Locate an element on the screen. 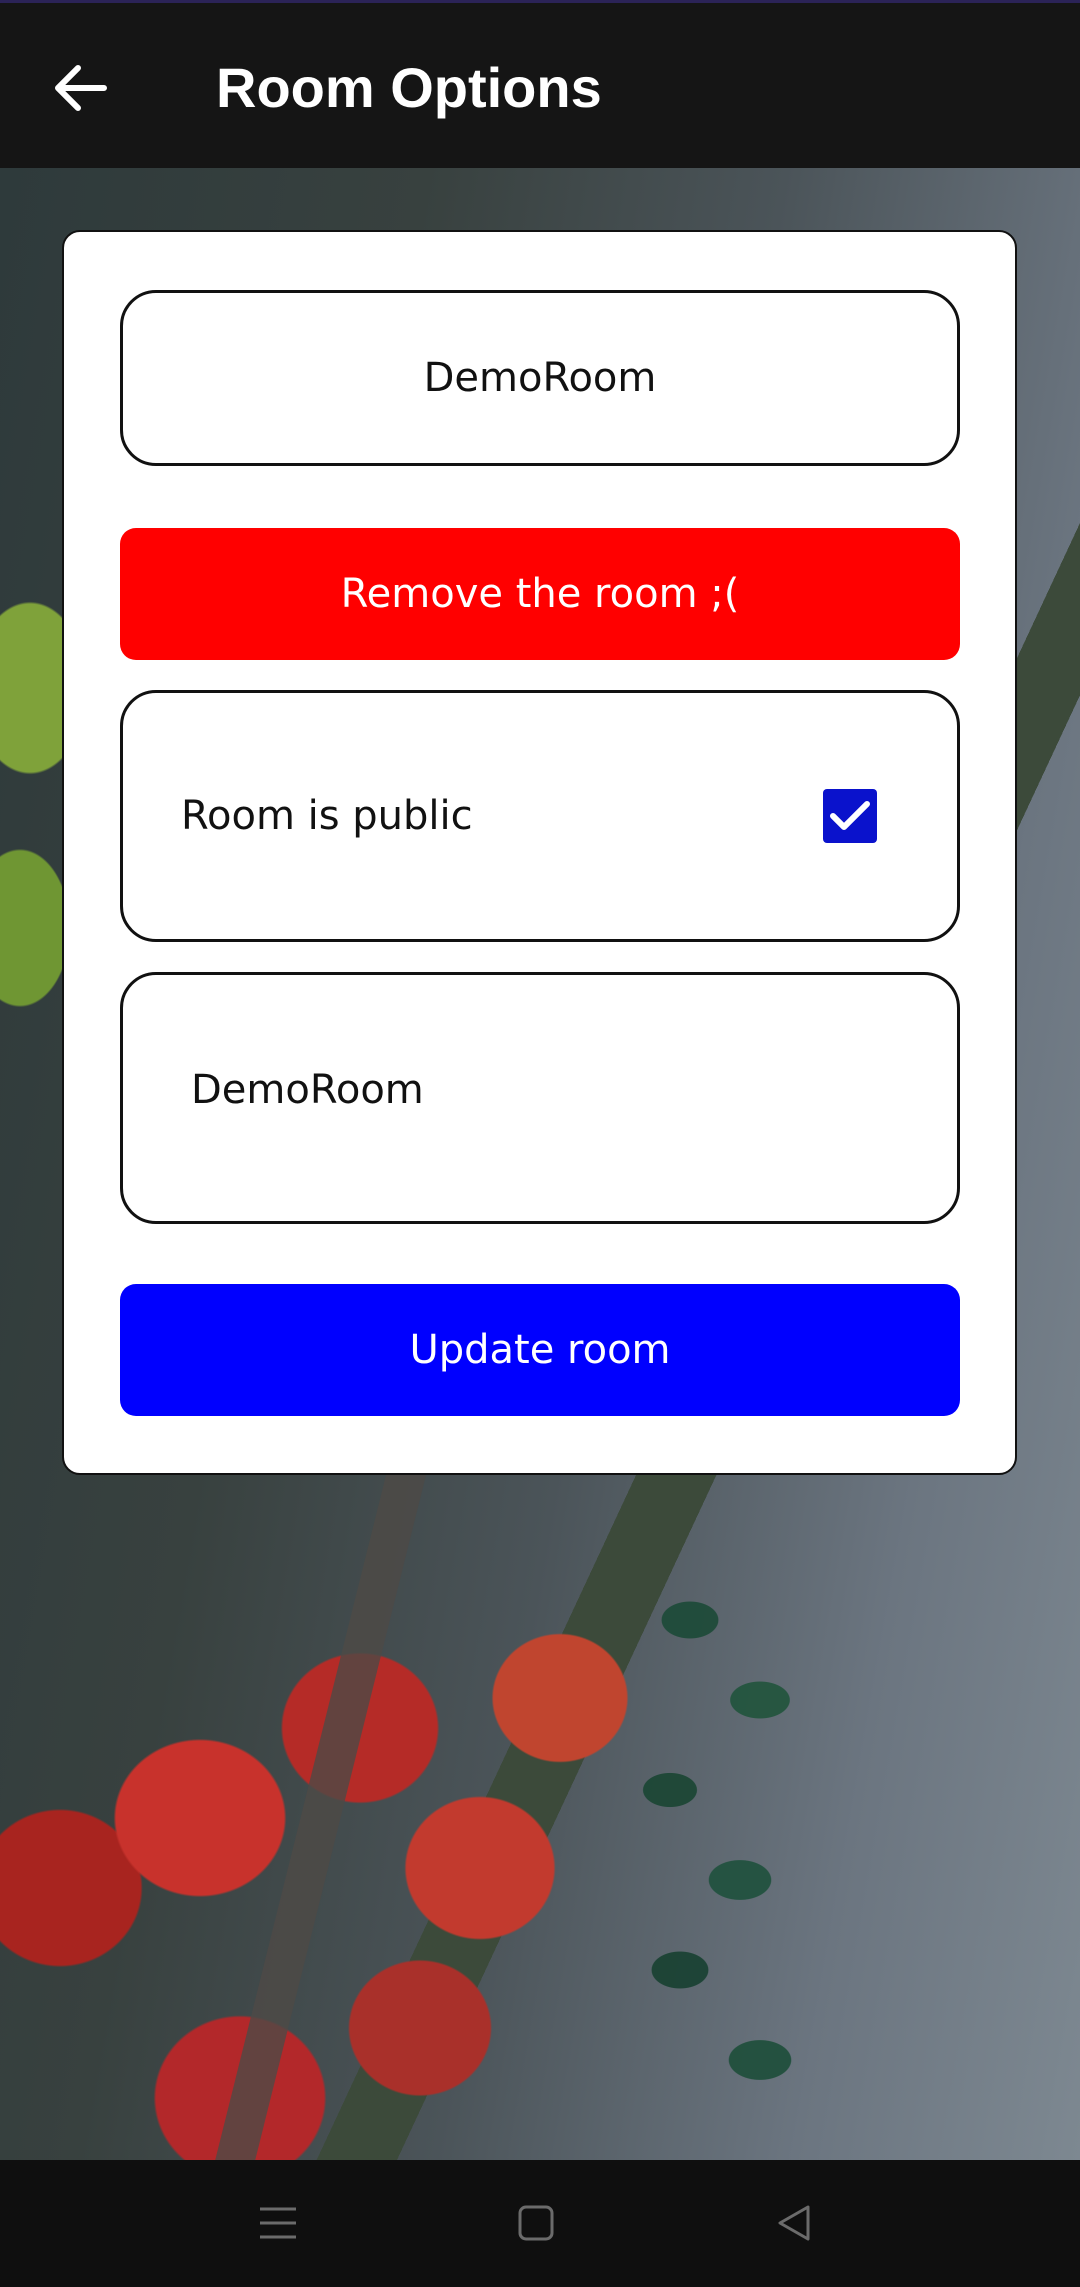  system-back-button is located at coordinates (794, 2223).